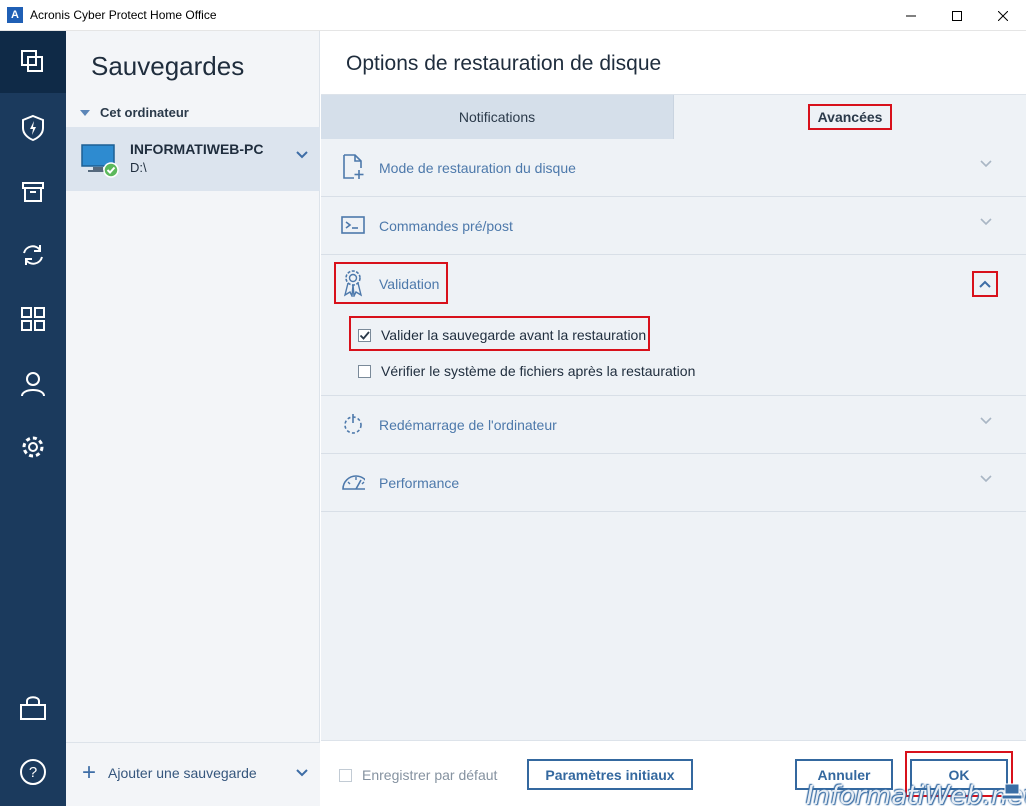 The height and width of the screenshot is (806, 1026). What do you see at coordinates (673, 284) in the screenshot?
I see `section-validation: Validation` at bounding box center [673, 284].